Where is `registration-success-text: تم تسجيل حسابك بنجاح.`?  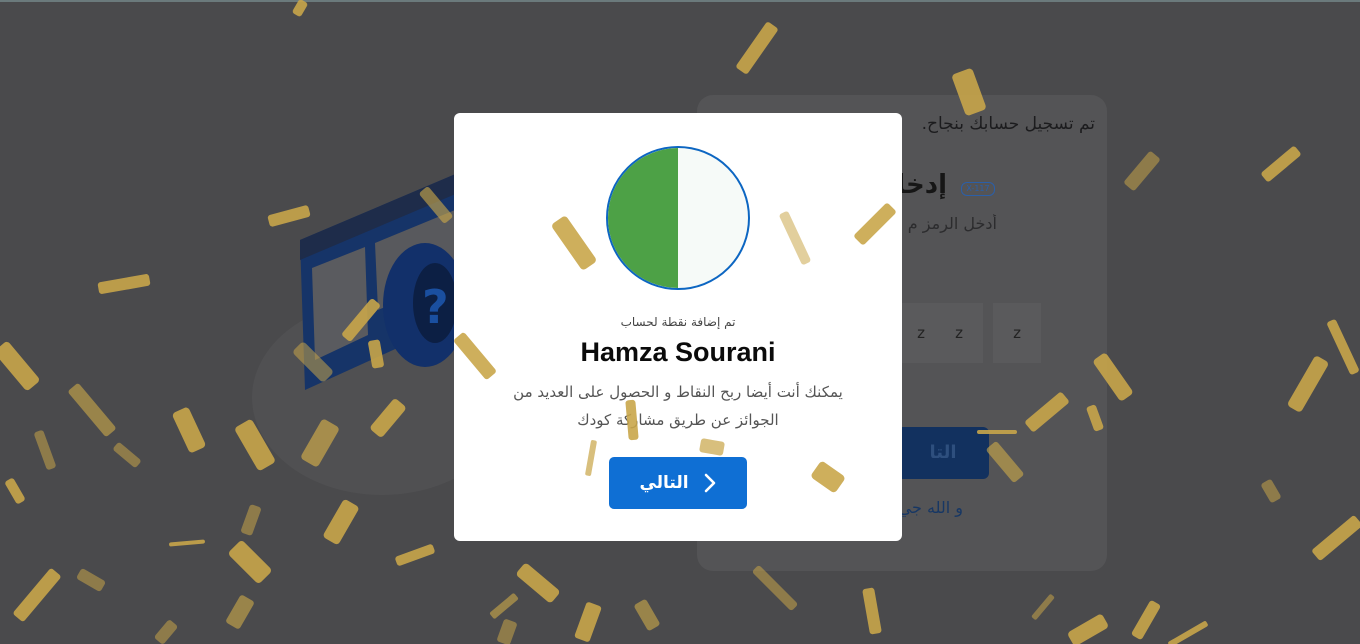
registration-success-text: تم تسجيل حسابك بنجاح. is located at coordinates (1008, 124).